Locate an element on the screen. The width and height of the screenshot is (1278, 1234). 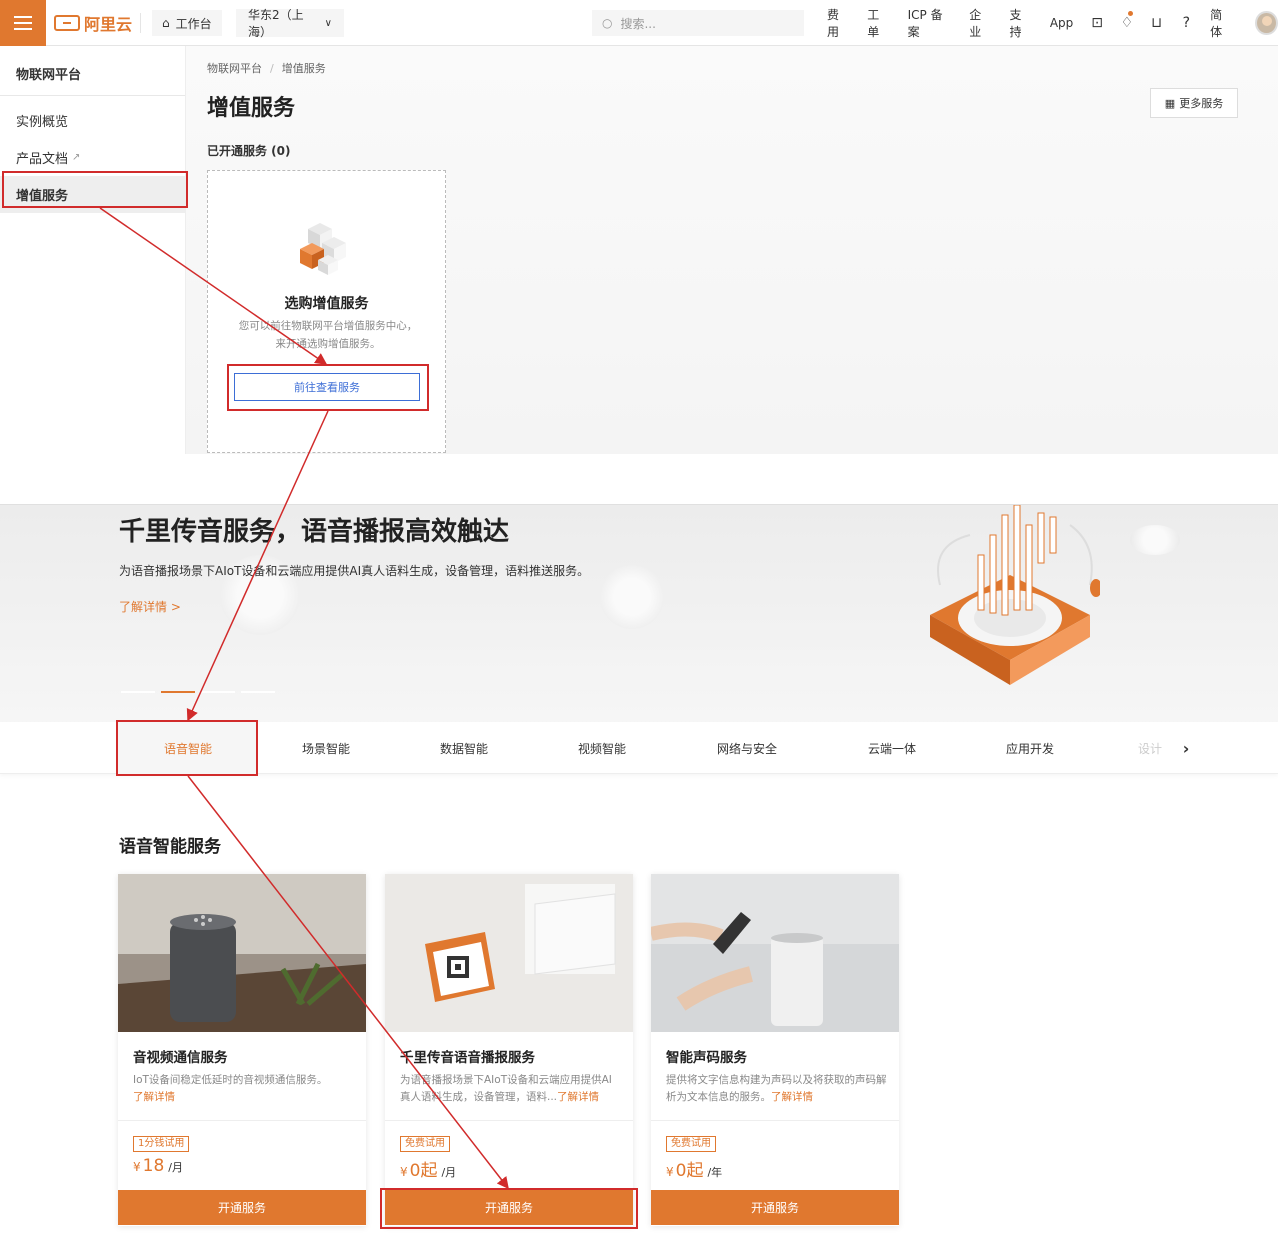
trial-badge: 1分钱试用 is located at coordinates (161, 1144).